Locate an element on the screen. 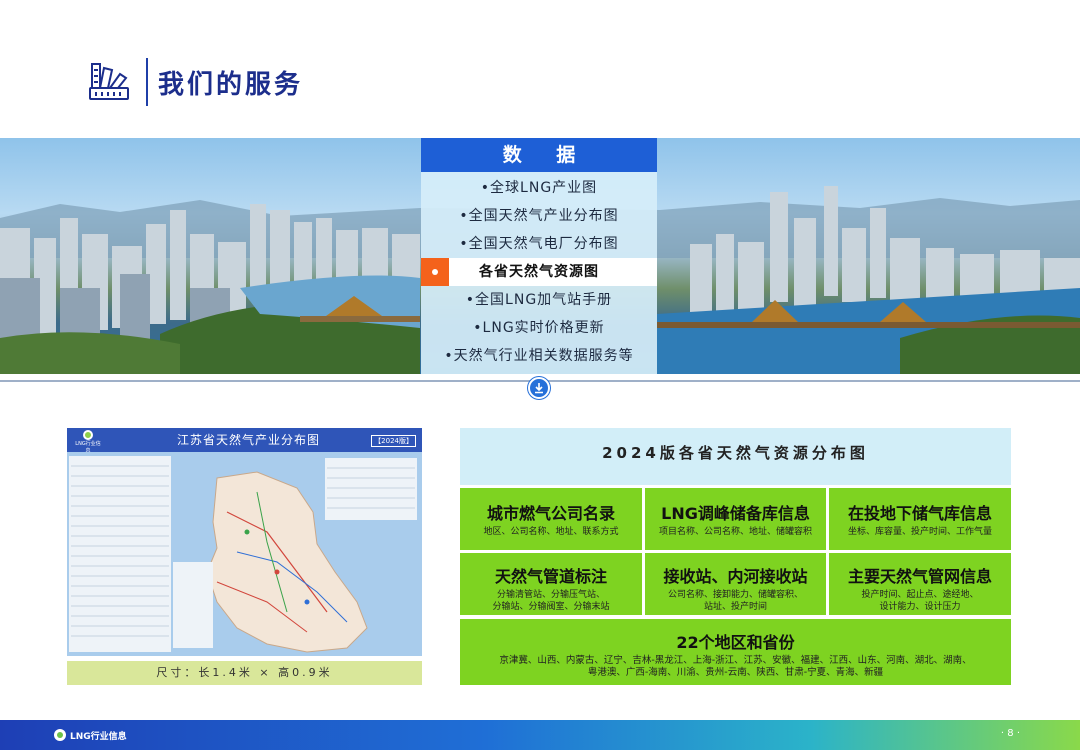 The width and height of the screenshot is (1080, 750). cell-subtitle: 公司名称、接卸能力、储罐容积、 站址、投产时间 is located at coordinates (735, 601).